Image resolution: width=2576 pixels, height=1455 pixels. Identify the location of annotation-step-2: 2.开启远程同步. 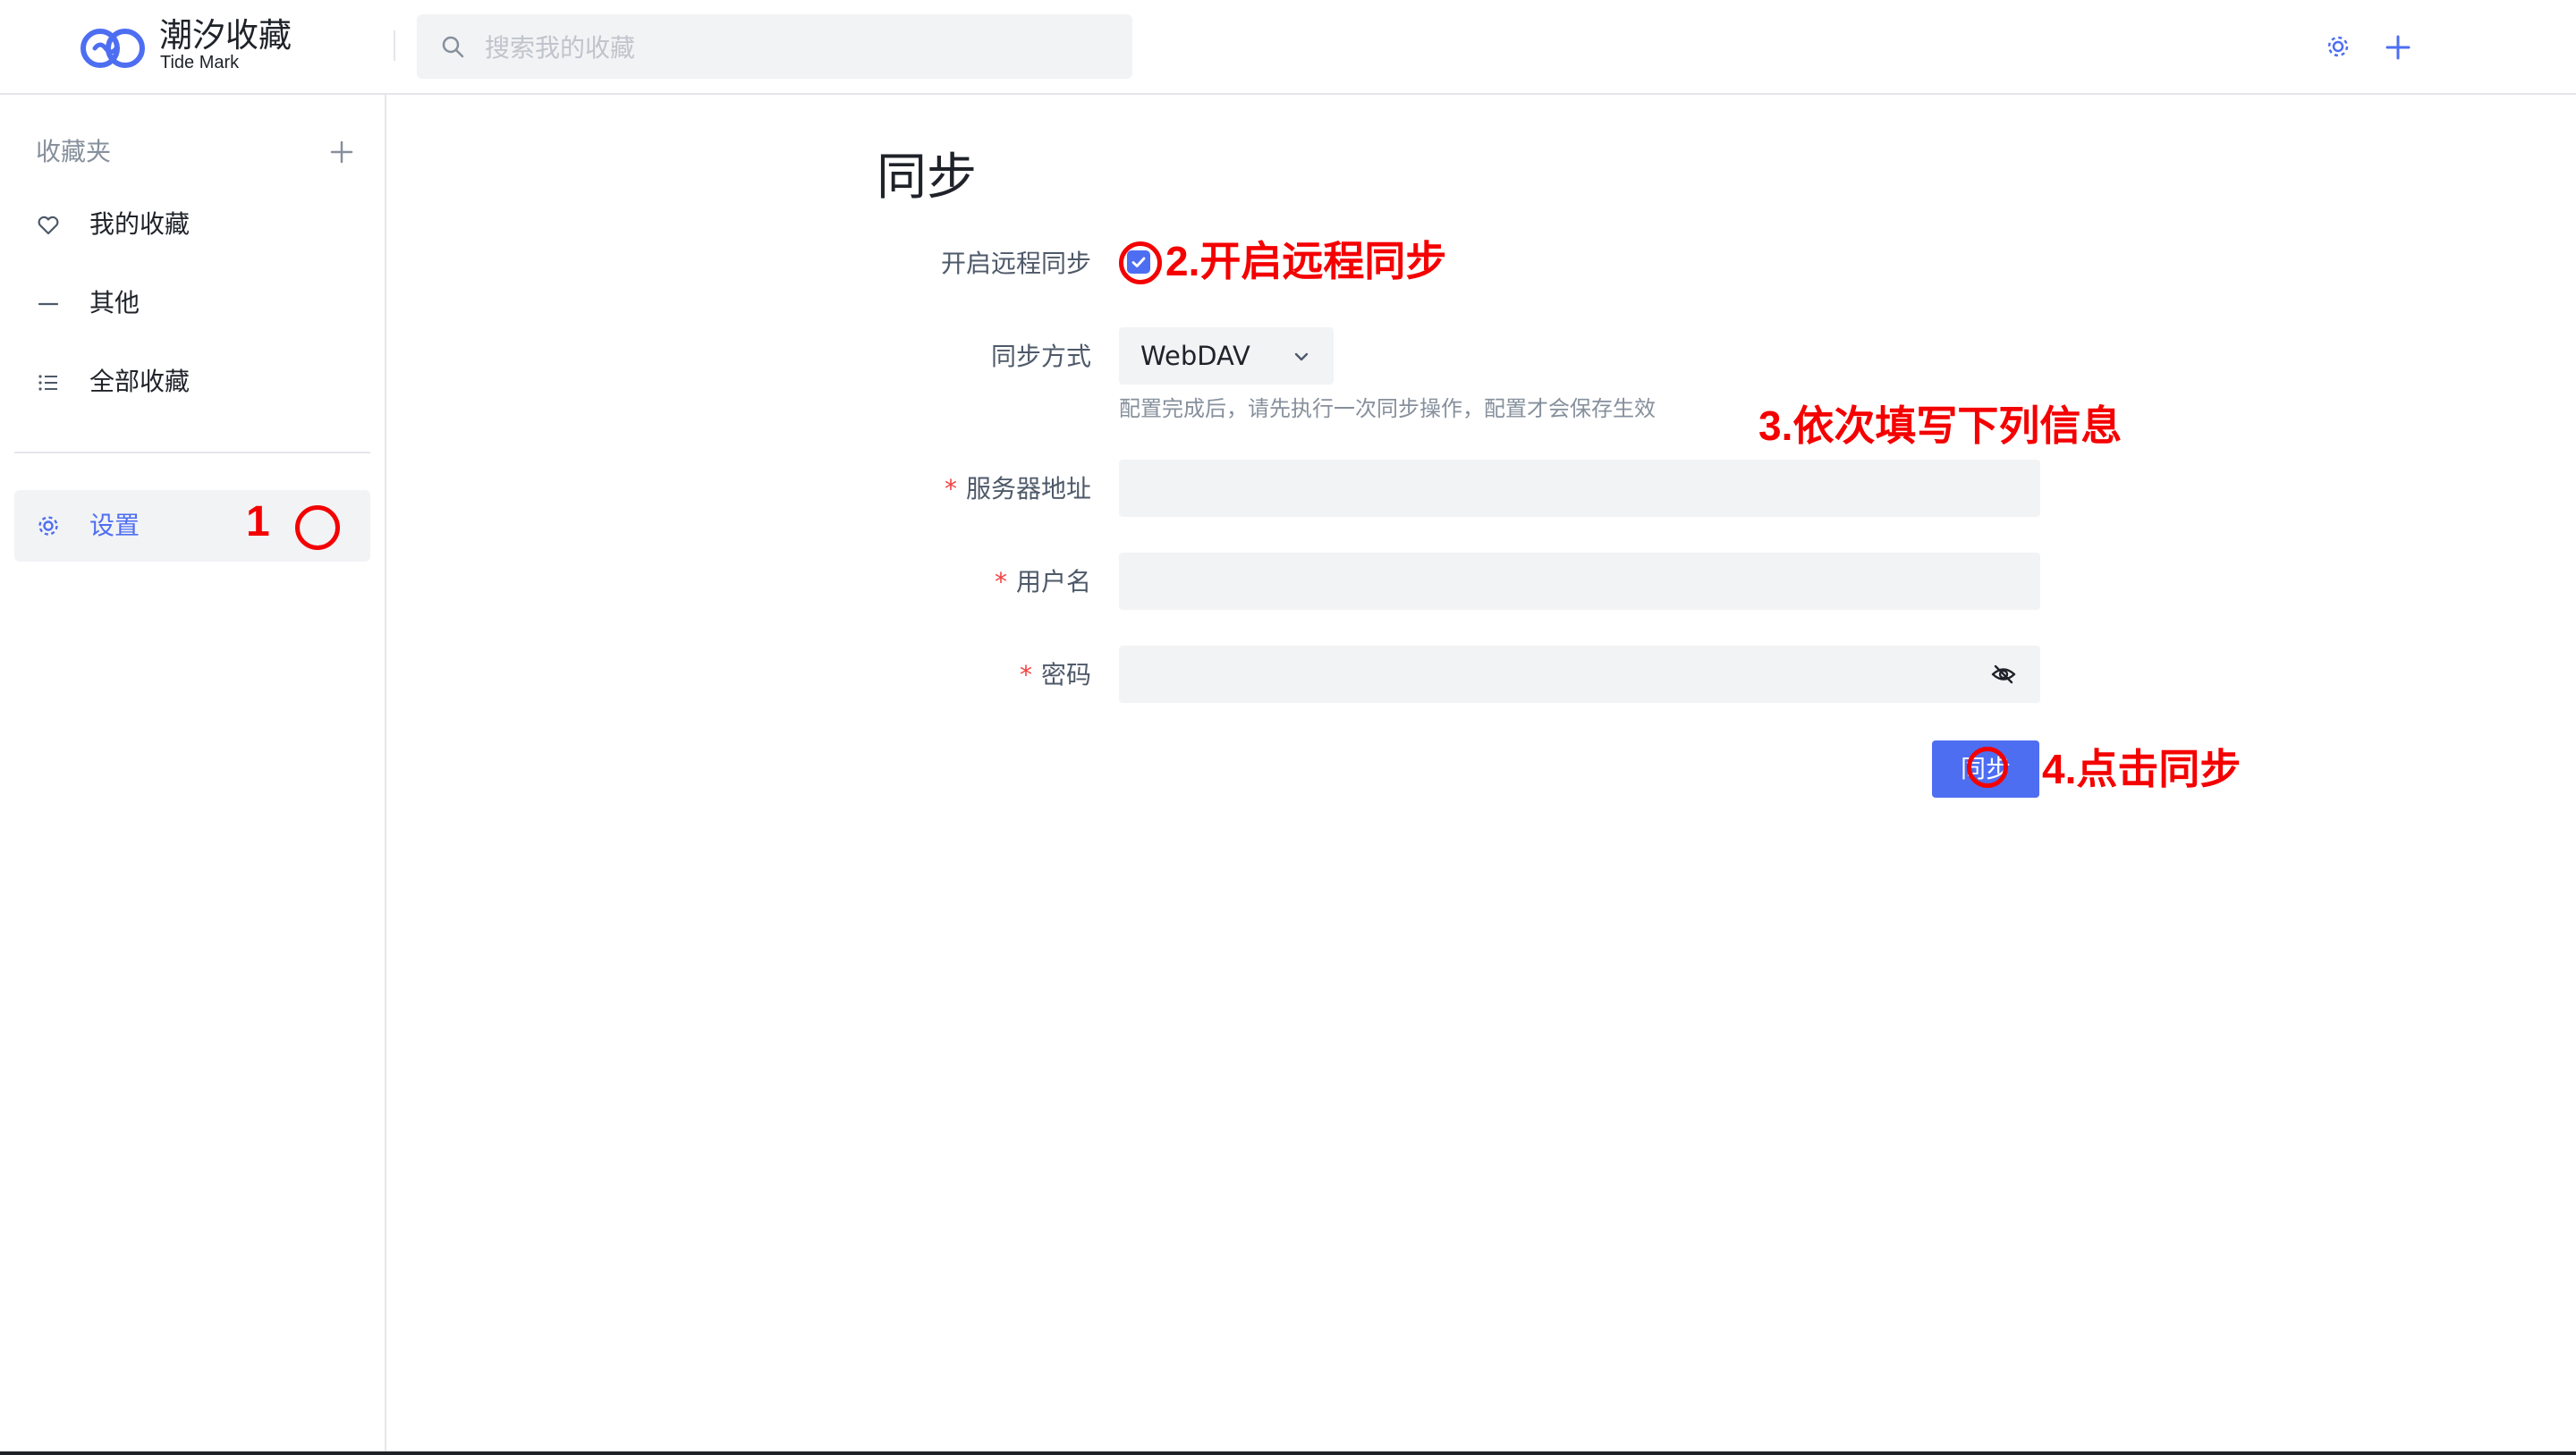
(1306, 261).